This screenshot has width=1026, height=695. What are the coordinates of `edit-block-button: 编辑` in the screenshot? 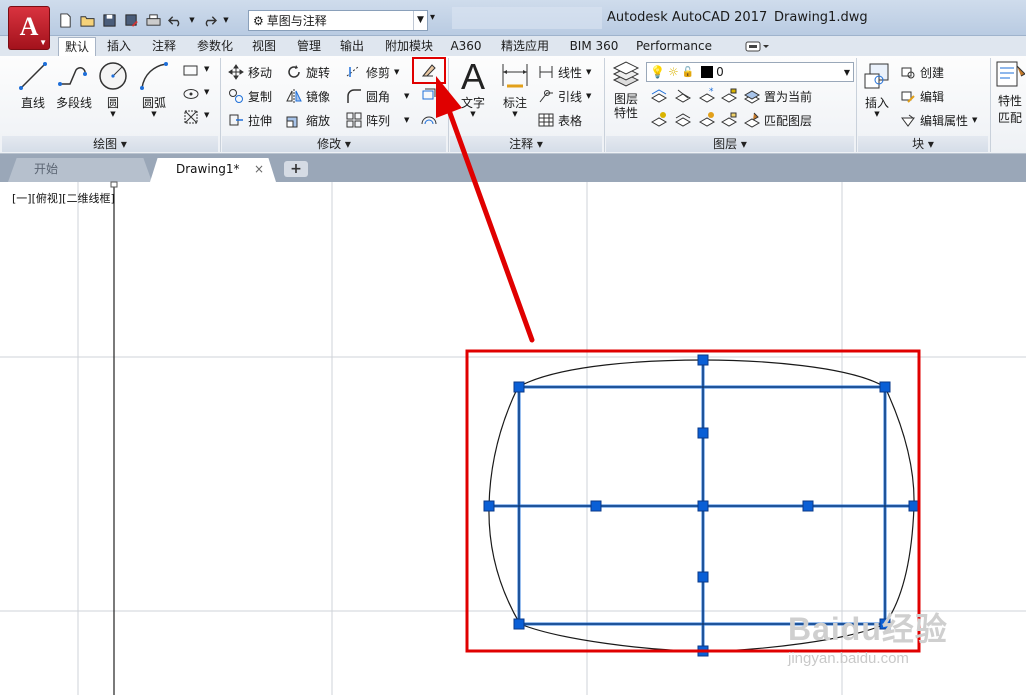 It's located at (922, 96).